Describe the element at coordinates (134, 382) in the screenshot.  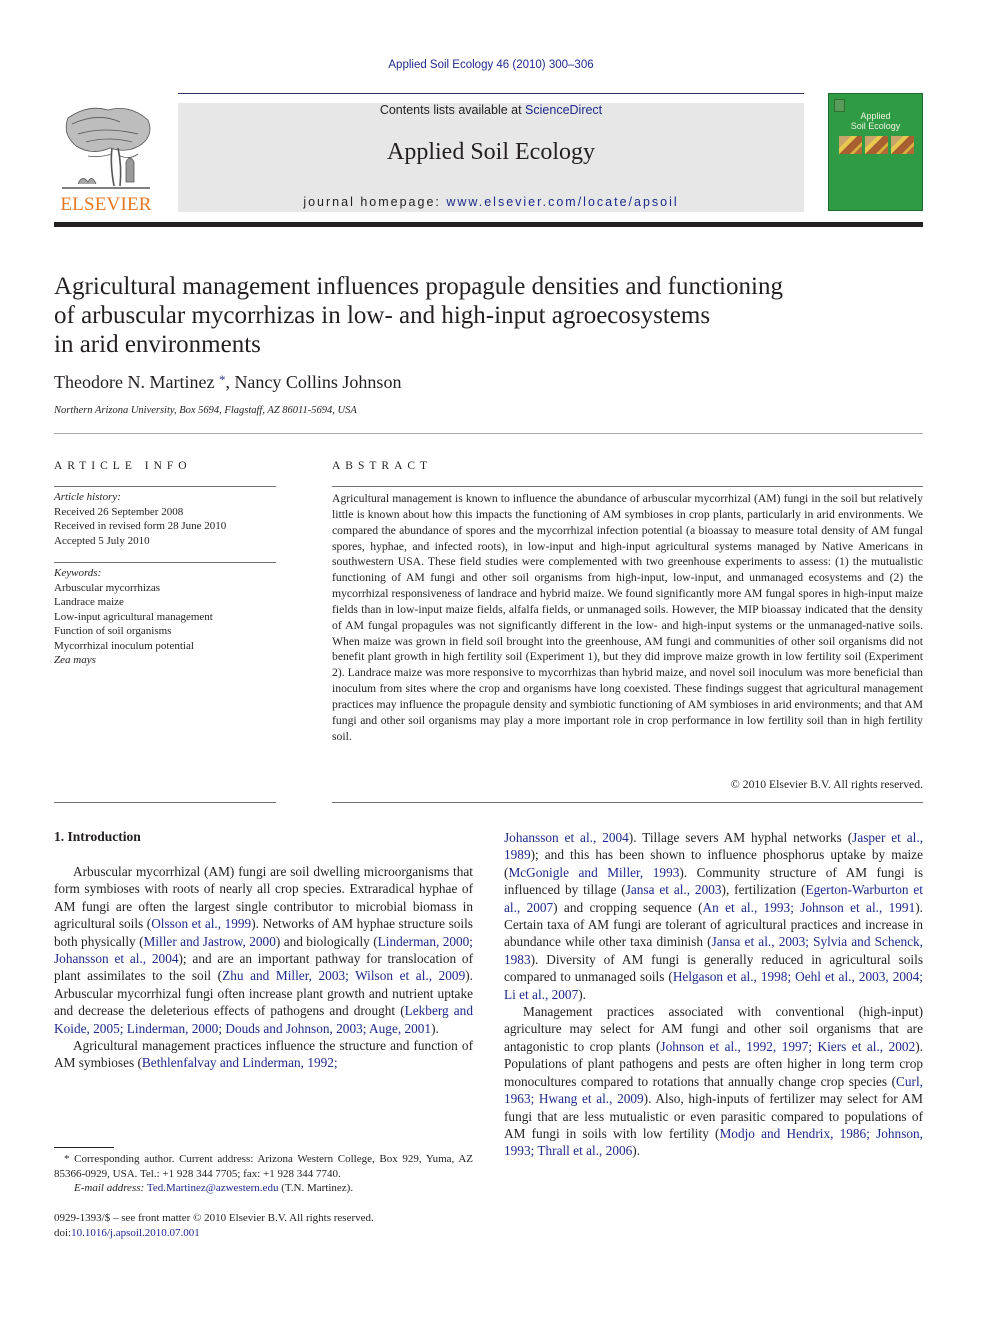
I see `author-name: Theodore N. Martinez` at that location.